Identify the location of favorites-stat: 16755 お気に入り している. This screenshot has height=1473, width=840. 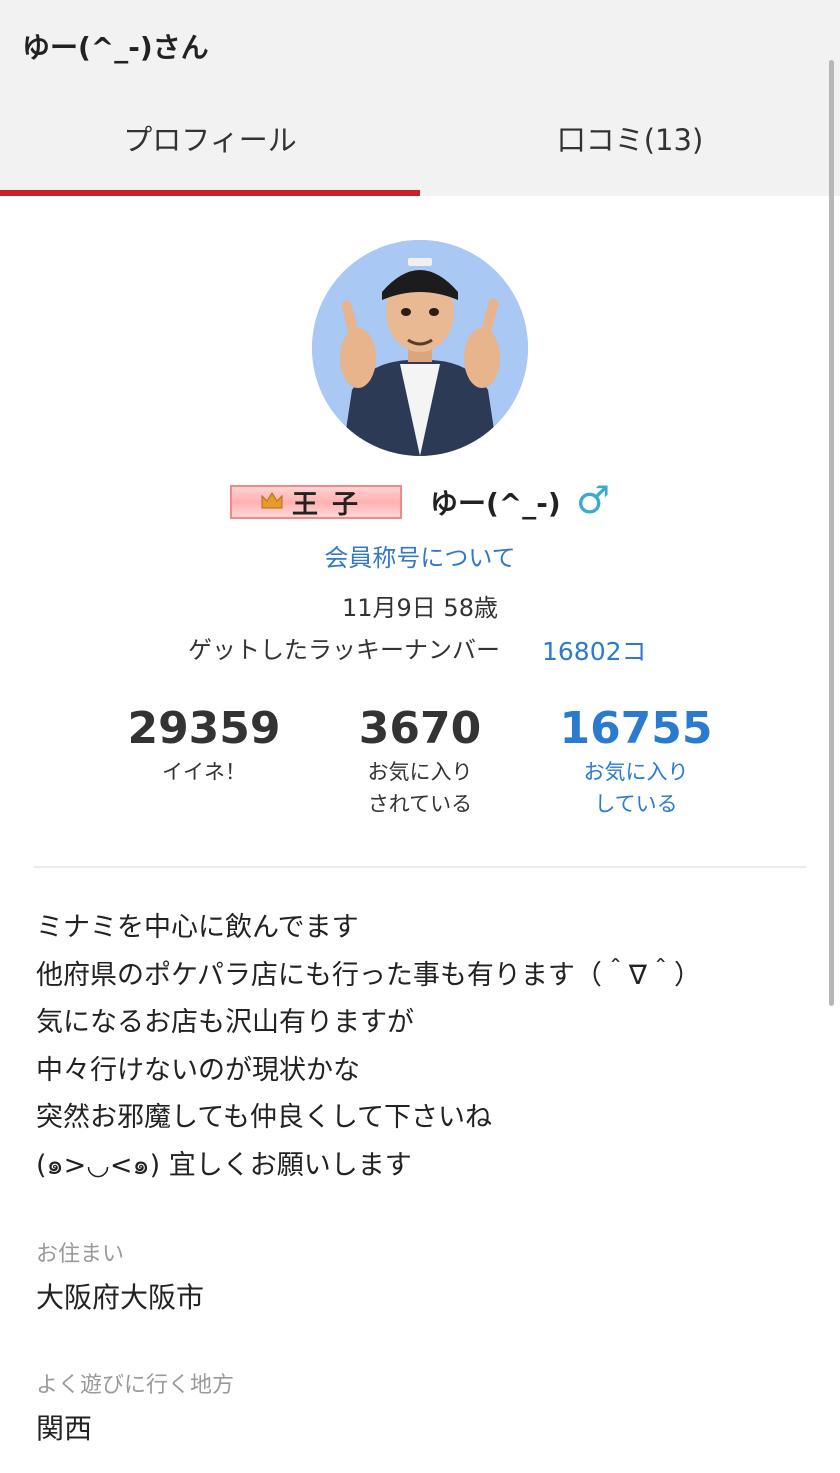
(636, 761).